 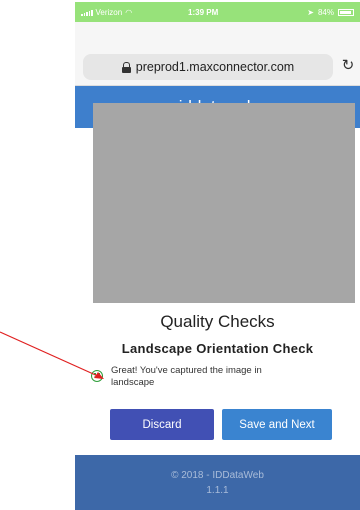 I want to click on status-right: ➤ 84%, so click(x=330, y=12).